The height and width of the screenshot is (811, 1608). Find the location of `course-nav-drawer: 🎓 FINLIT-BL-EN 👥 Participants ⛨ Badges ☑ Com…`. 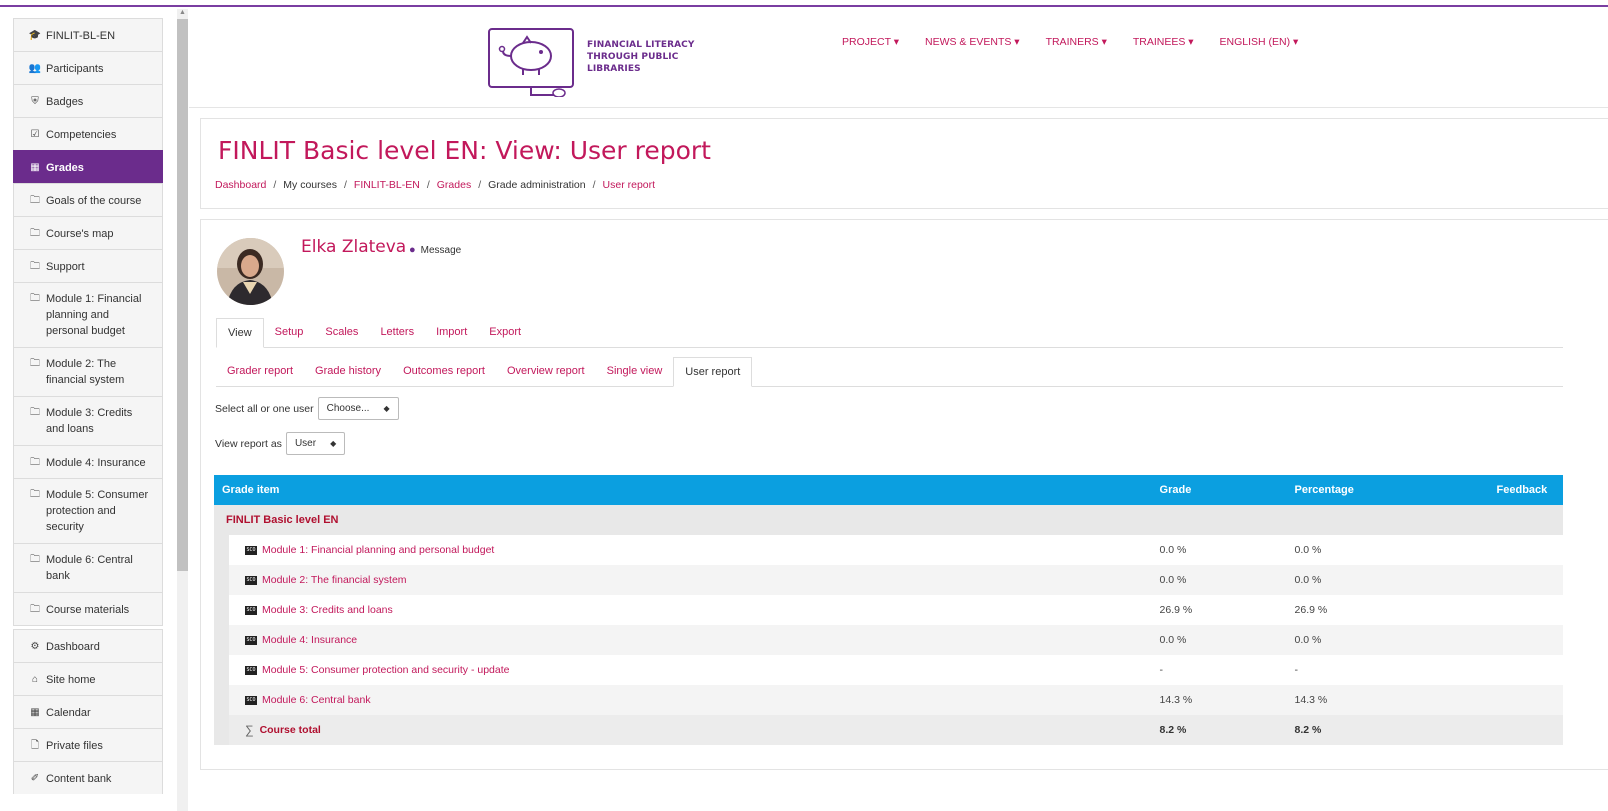

course-nav-drawer: 🎓 FINLIT-BL-EN 👥 Participants ⛨ Badges ☑ Com… is located at coordinates (88, 414).